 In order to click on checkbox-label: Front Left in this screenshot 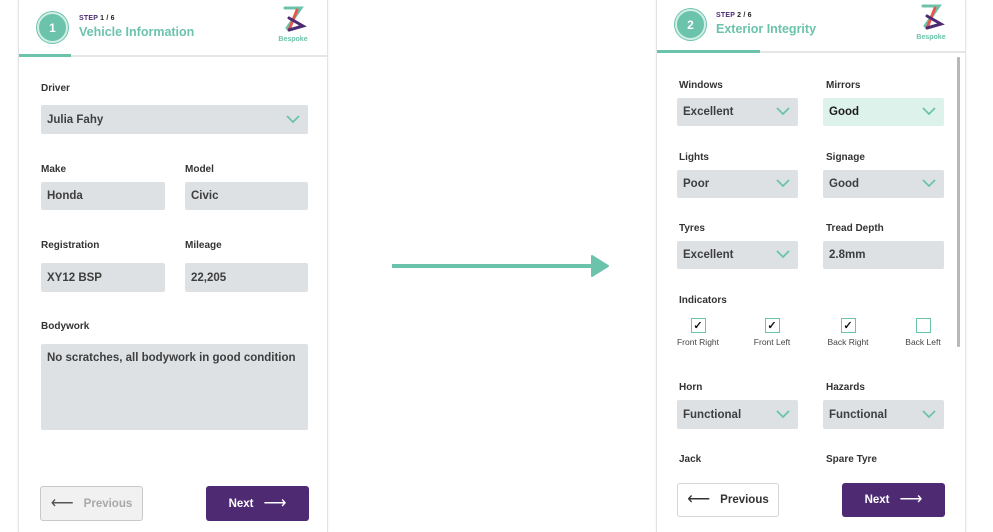, I will do `click(772, 342)`.